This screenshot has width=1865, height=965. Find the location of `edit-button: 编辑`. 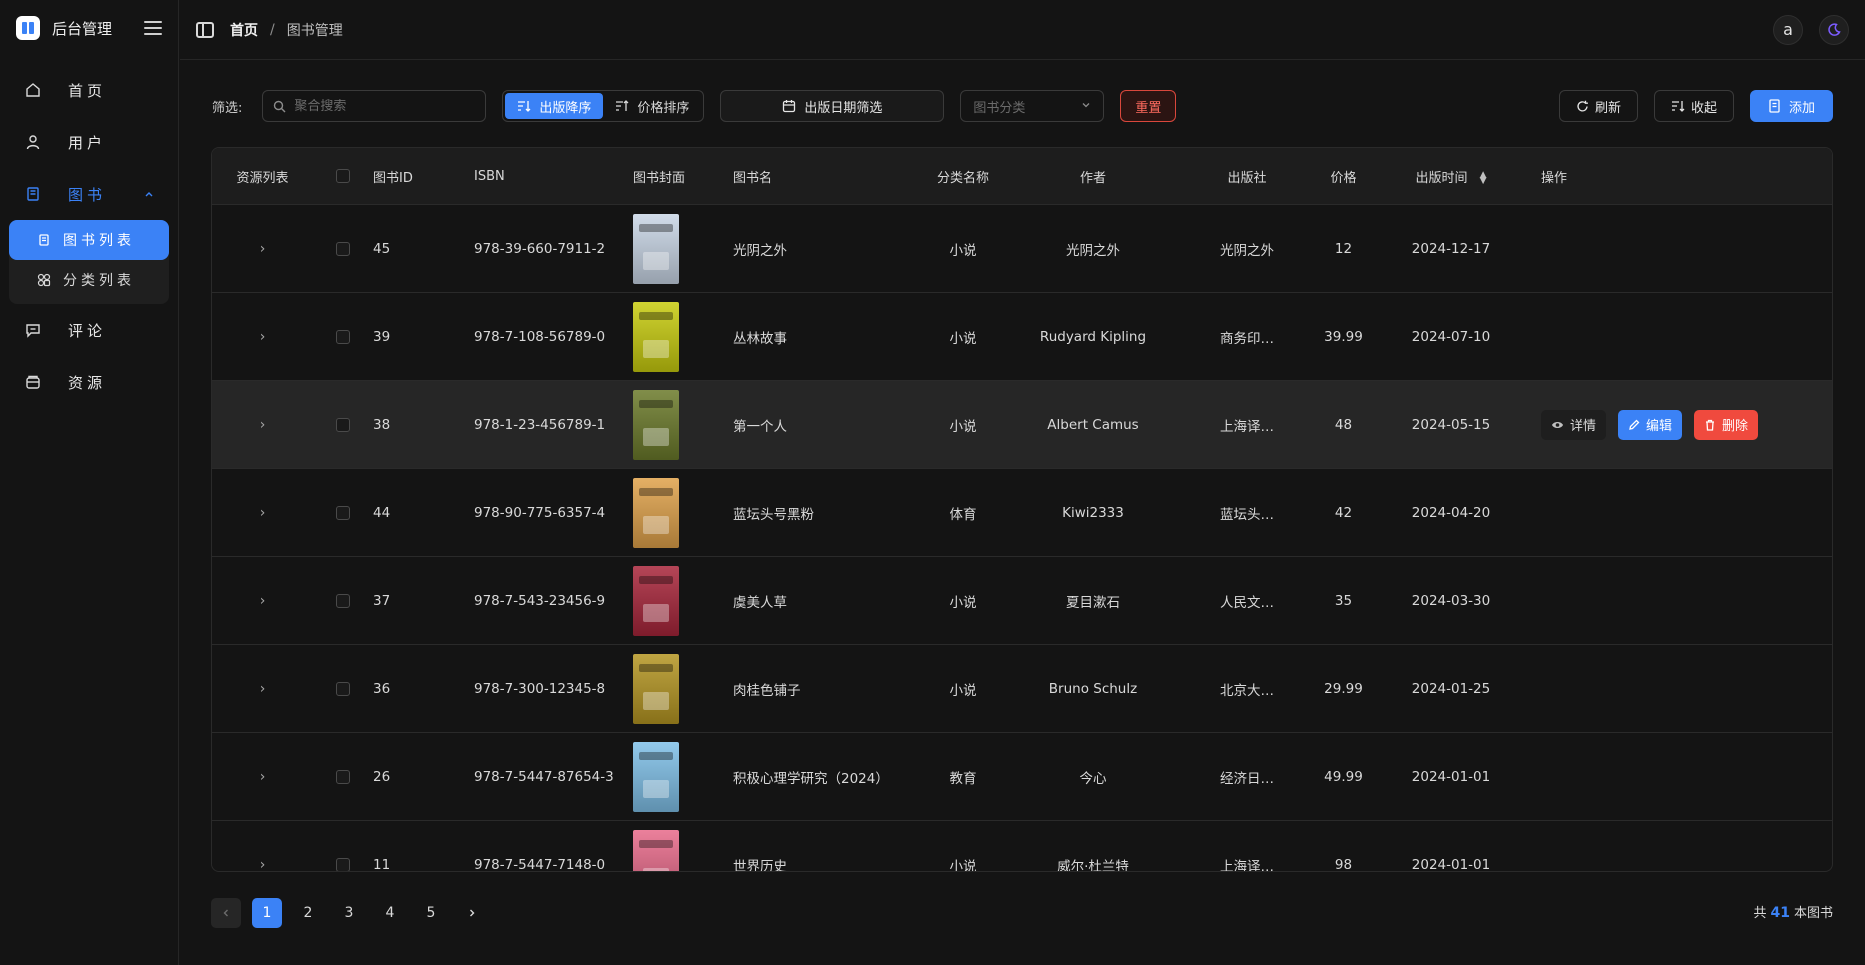

edit-button: 编辑 is located at coordinates (1650, 424).